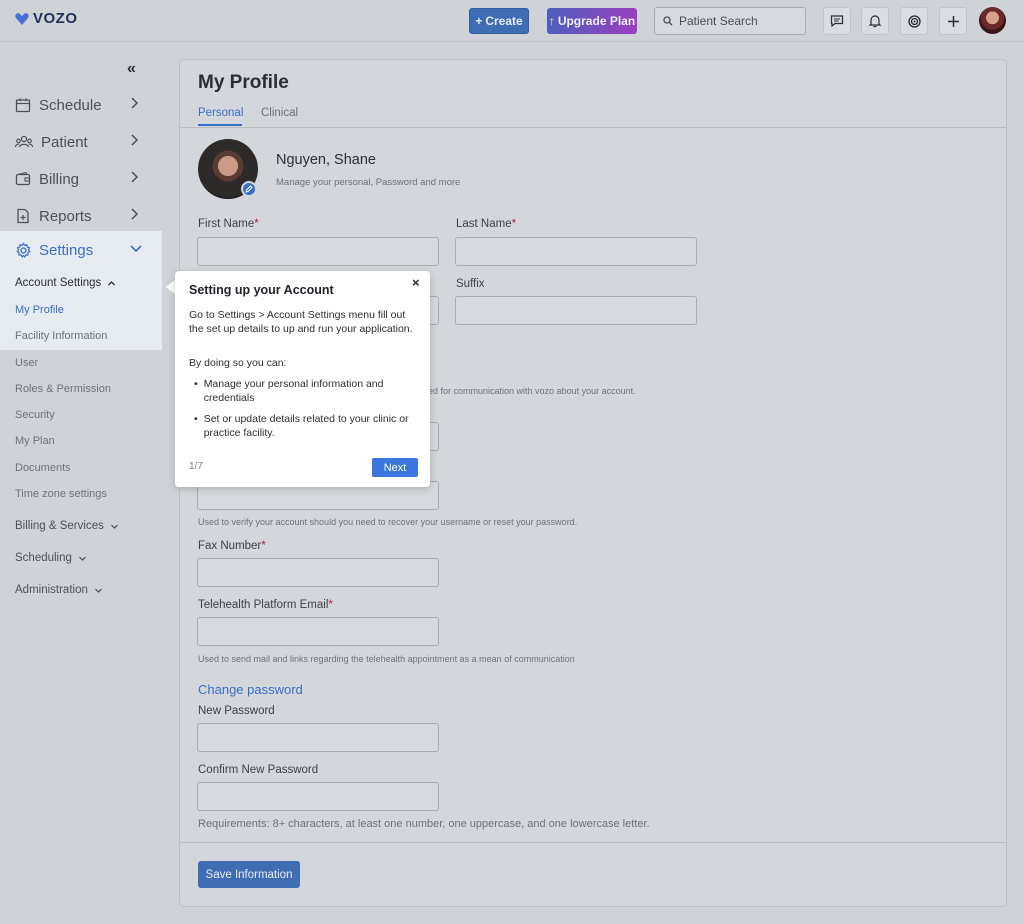 The width and height of the screenshot is (1024, 924). Describe the element at coordinates (26, 363) in the screenshot. I see `sidebar-link-user: User` at that location.